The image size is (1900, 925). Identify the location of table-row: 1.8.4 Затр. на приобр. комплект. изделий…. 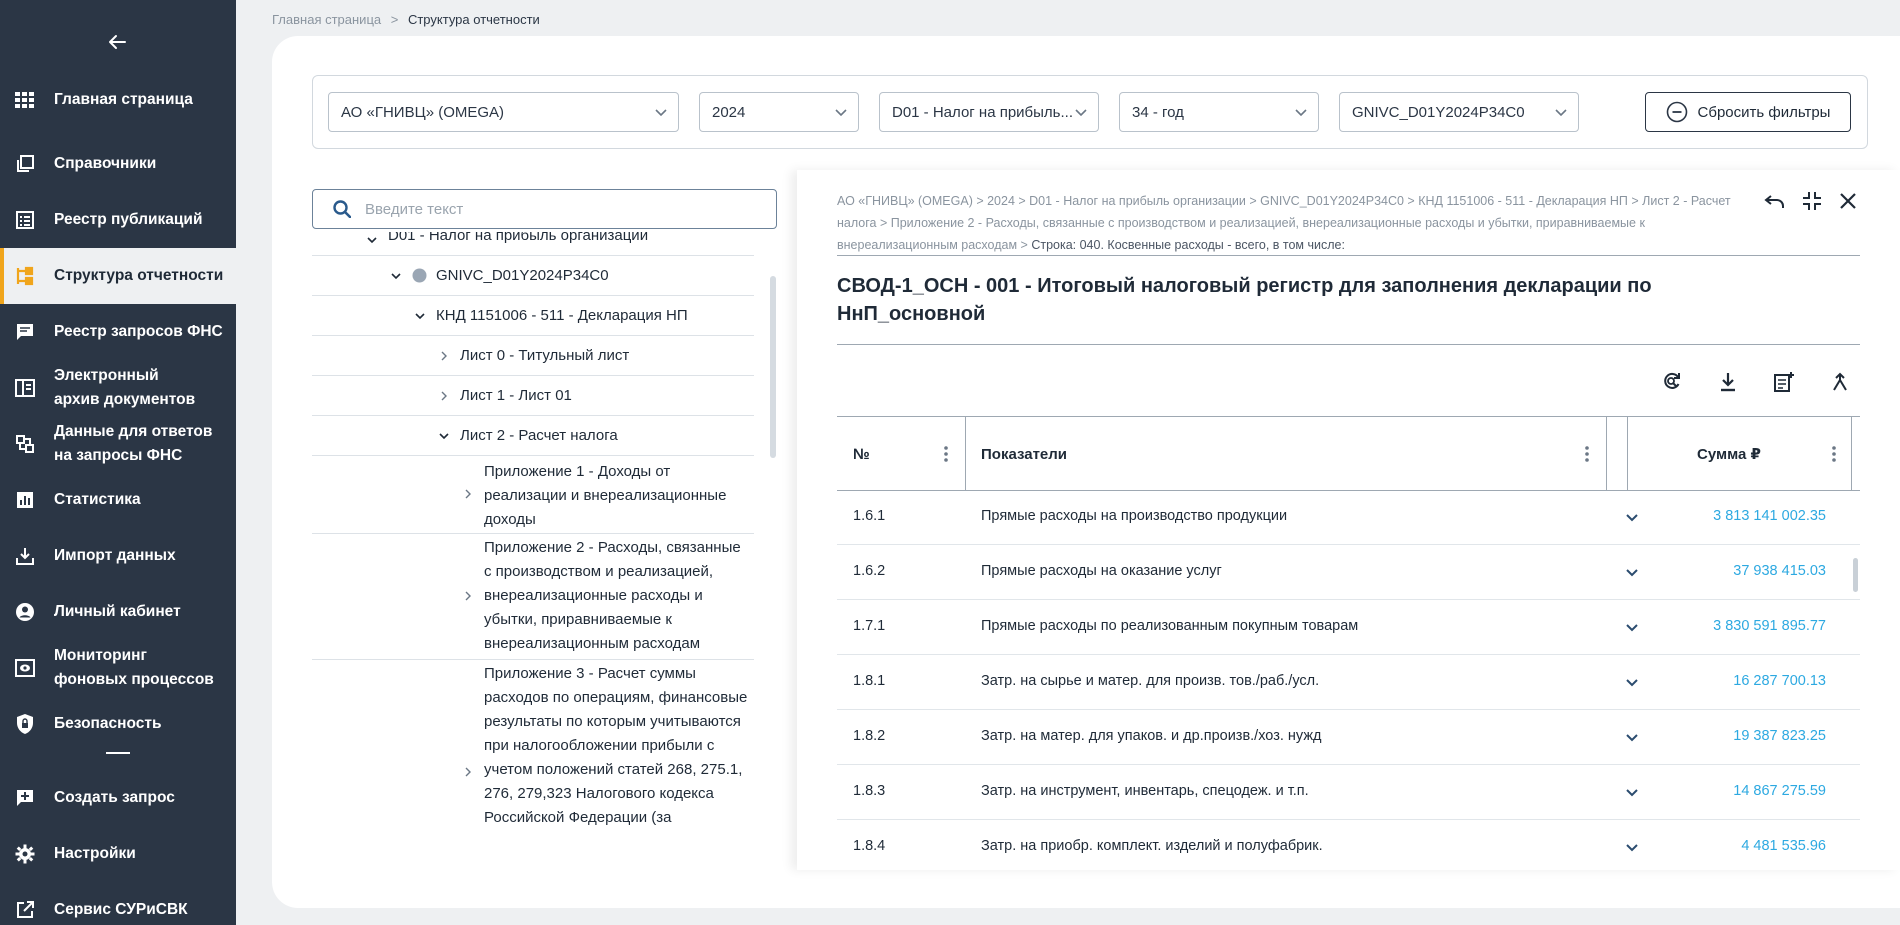
(1348, 844).